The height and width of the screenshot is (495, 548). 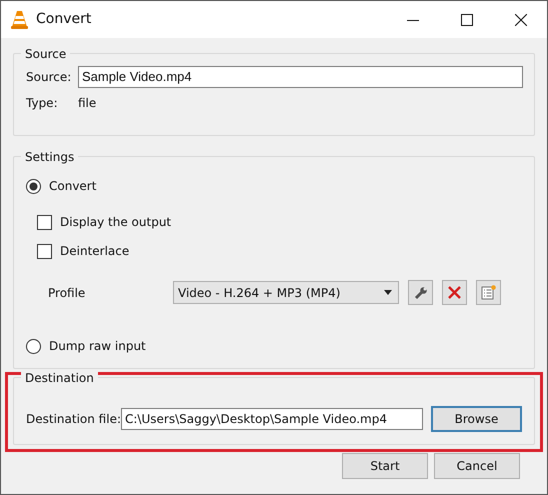 What do you see at coordinates (97, 346) in the screenshot?
I see `radio-label: Dump raw input` at bounding box center [97, 346].